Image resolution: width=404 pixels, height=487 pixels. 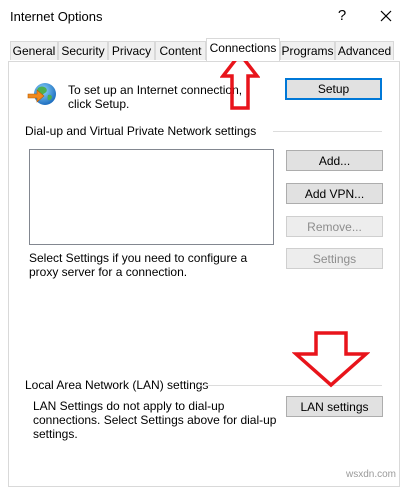 What do you see at coordinates (43, 95) in the screenshot?
I see `internet-globe-icon` at bounding box center [43, 95].